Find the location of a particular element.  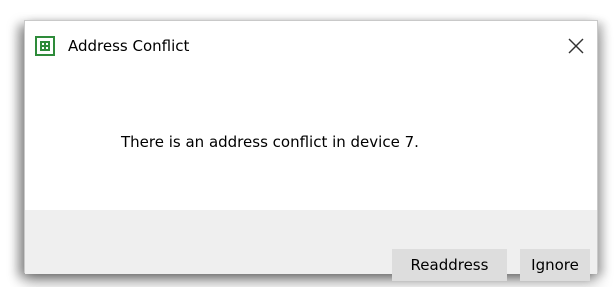

dialog-title: Address Conflict is located at coordinates (129, 46).